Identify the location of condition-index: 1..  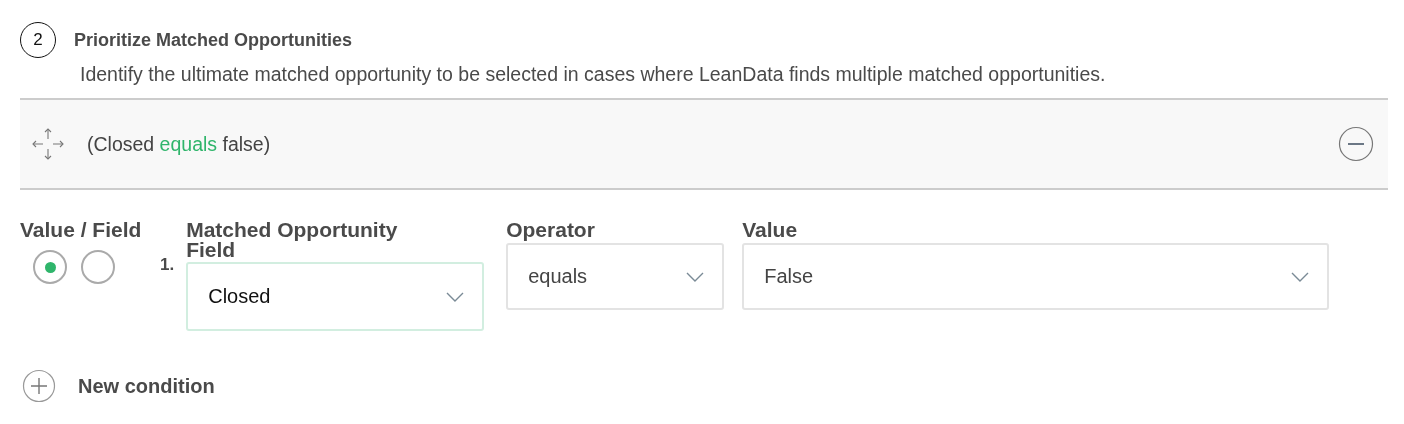
(167, 265).